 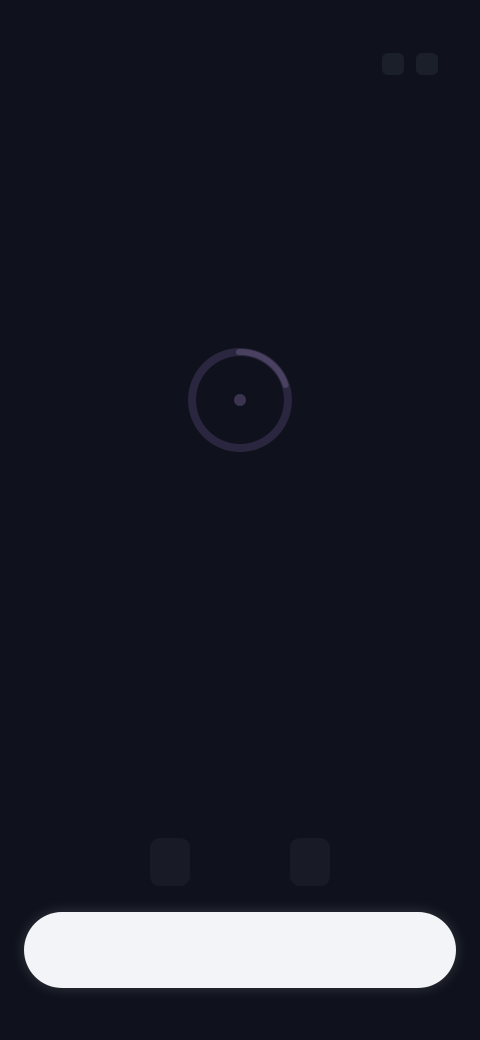 I want to click on spinner-ring-icon, so click(x=240, y=400).